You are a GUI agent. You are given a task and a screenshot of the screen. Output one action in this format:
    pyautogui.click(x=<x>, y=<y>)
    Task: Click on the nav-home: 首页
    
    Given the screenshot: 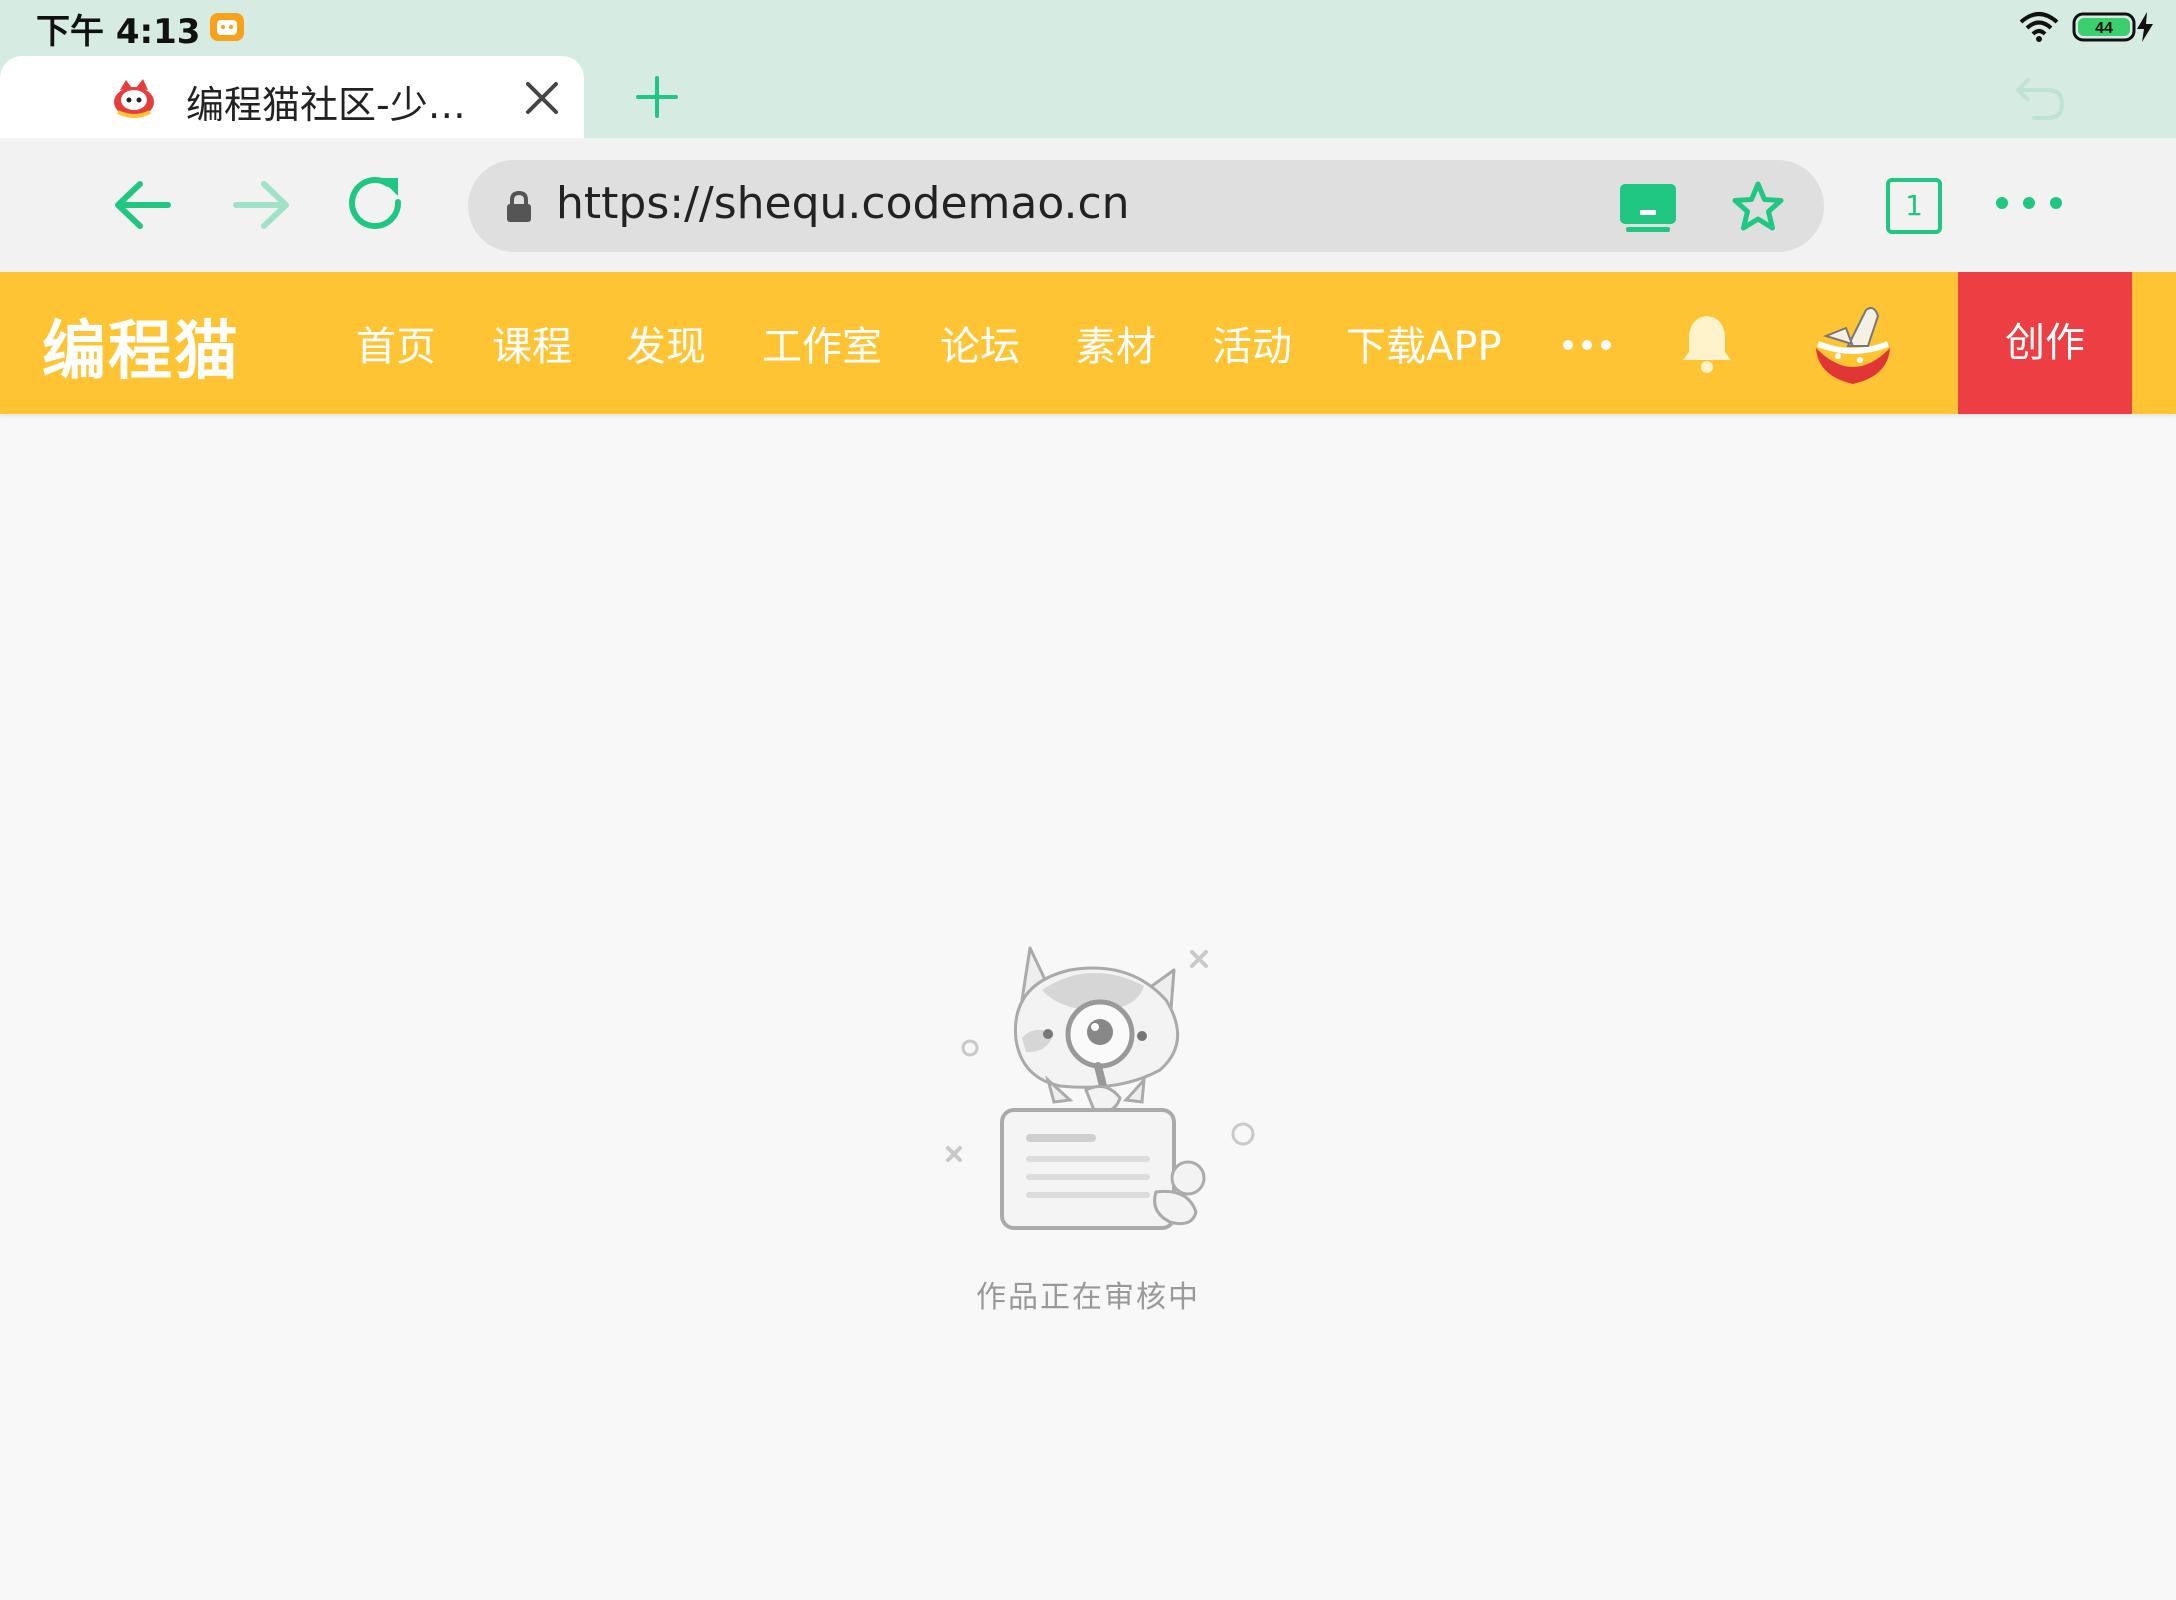 What is the action you would take?
    pyautogui.click(x=396, y=343)
    